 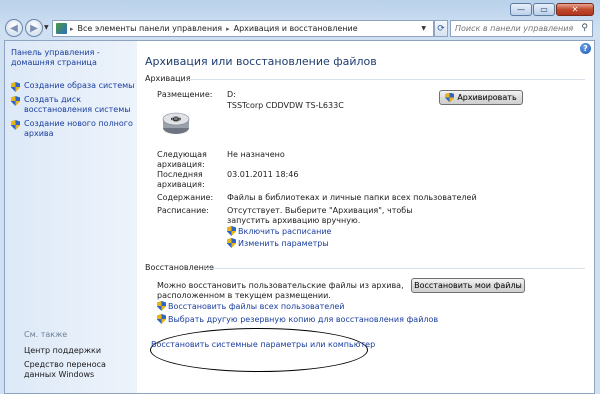 I want to click on restore-all-users-label: Восстановить файлы всех пользователей, so click(x=256, y=306).